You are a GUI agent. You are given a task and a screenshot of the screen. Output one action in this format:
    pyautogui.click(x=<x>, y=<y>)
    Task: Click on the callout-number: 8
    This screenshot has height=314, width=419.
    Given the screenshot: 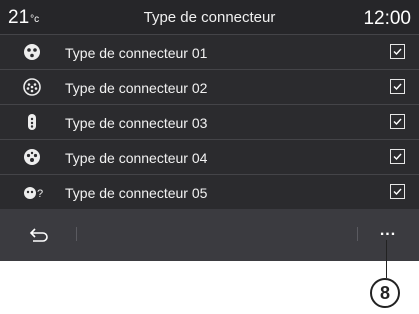 What is the action you would take?
    pyautogui.click(x=385, y=293)
    